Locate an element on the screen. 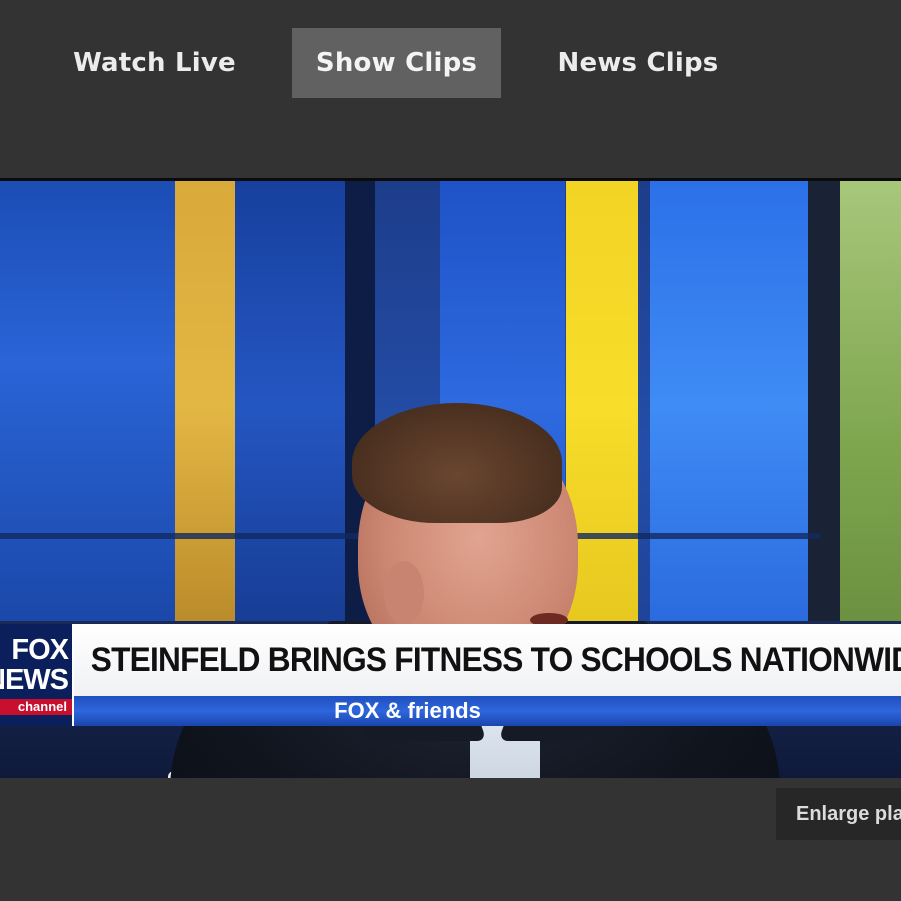 This screenshot has width=901, height=901. logo-line: NEWS is located at coordinates (34, 680).